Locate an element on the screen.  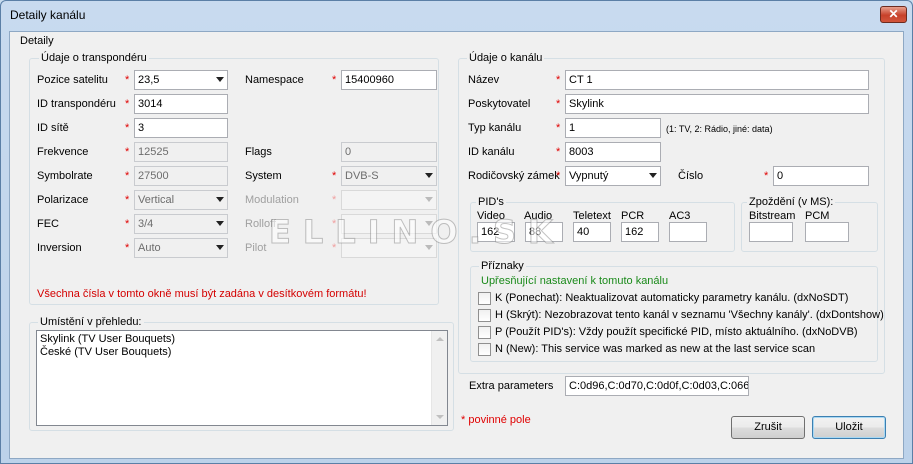
ac3-pid-input is located at coordinates (688, 232).